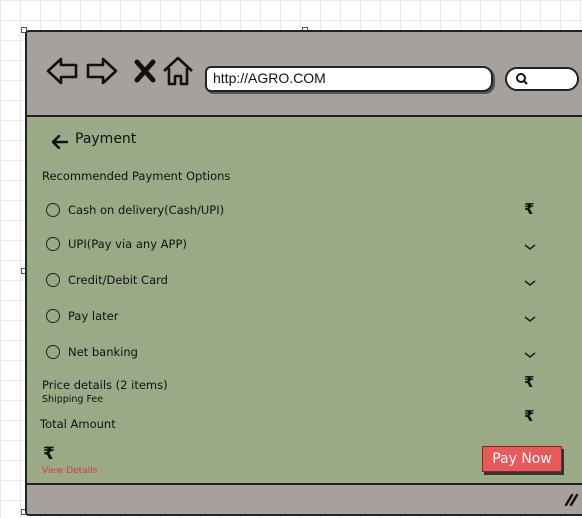  I want to click on resize-grip-icon, so click(571, 499).